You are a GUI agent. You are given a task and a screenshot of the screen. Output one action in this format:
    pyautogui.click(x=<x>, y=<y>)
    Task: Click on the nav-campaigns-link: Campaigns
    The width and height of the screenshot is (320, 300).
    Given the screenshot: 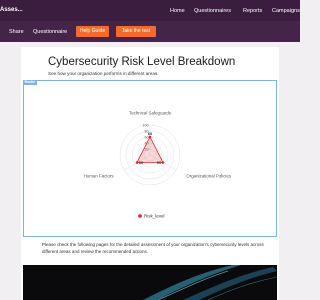 What is the action you would take?
    pyautogui.click(x=286, y=11)
    